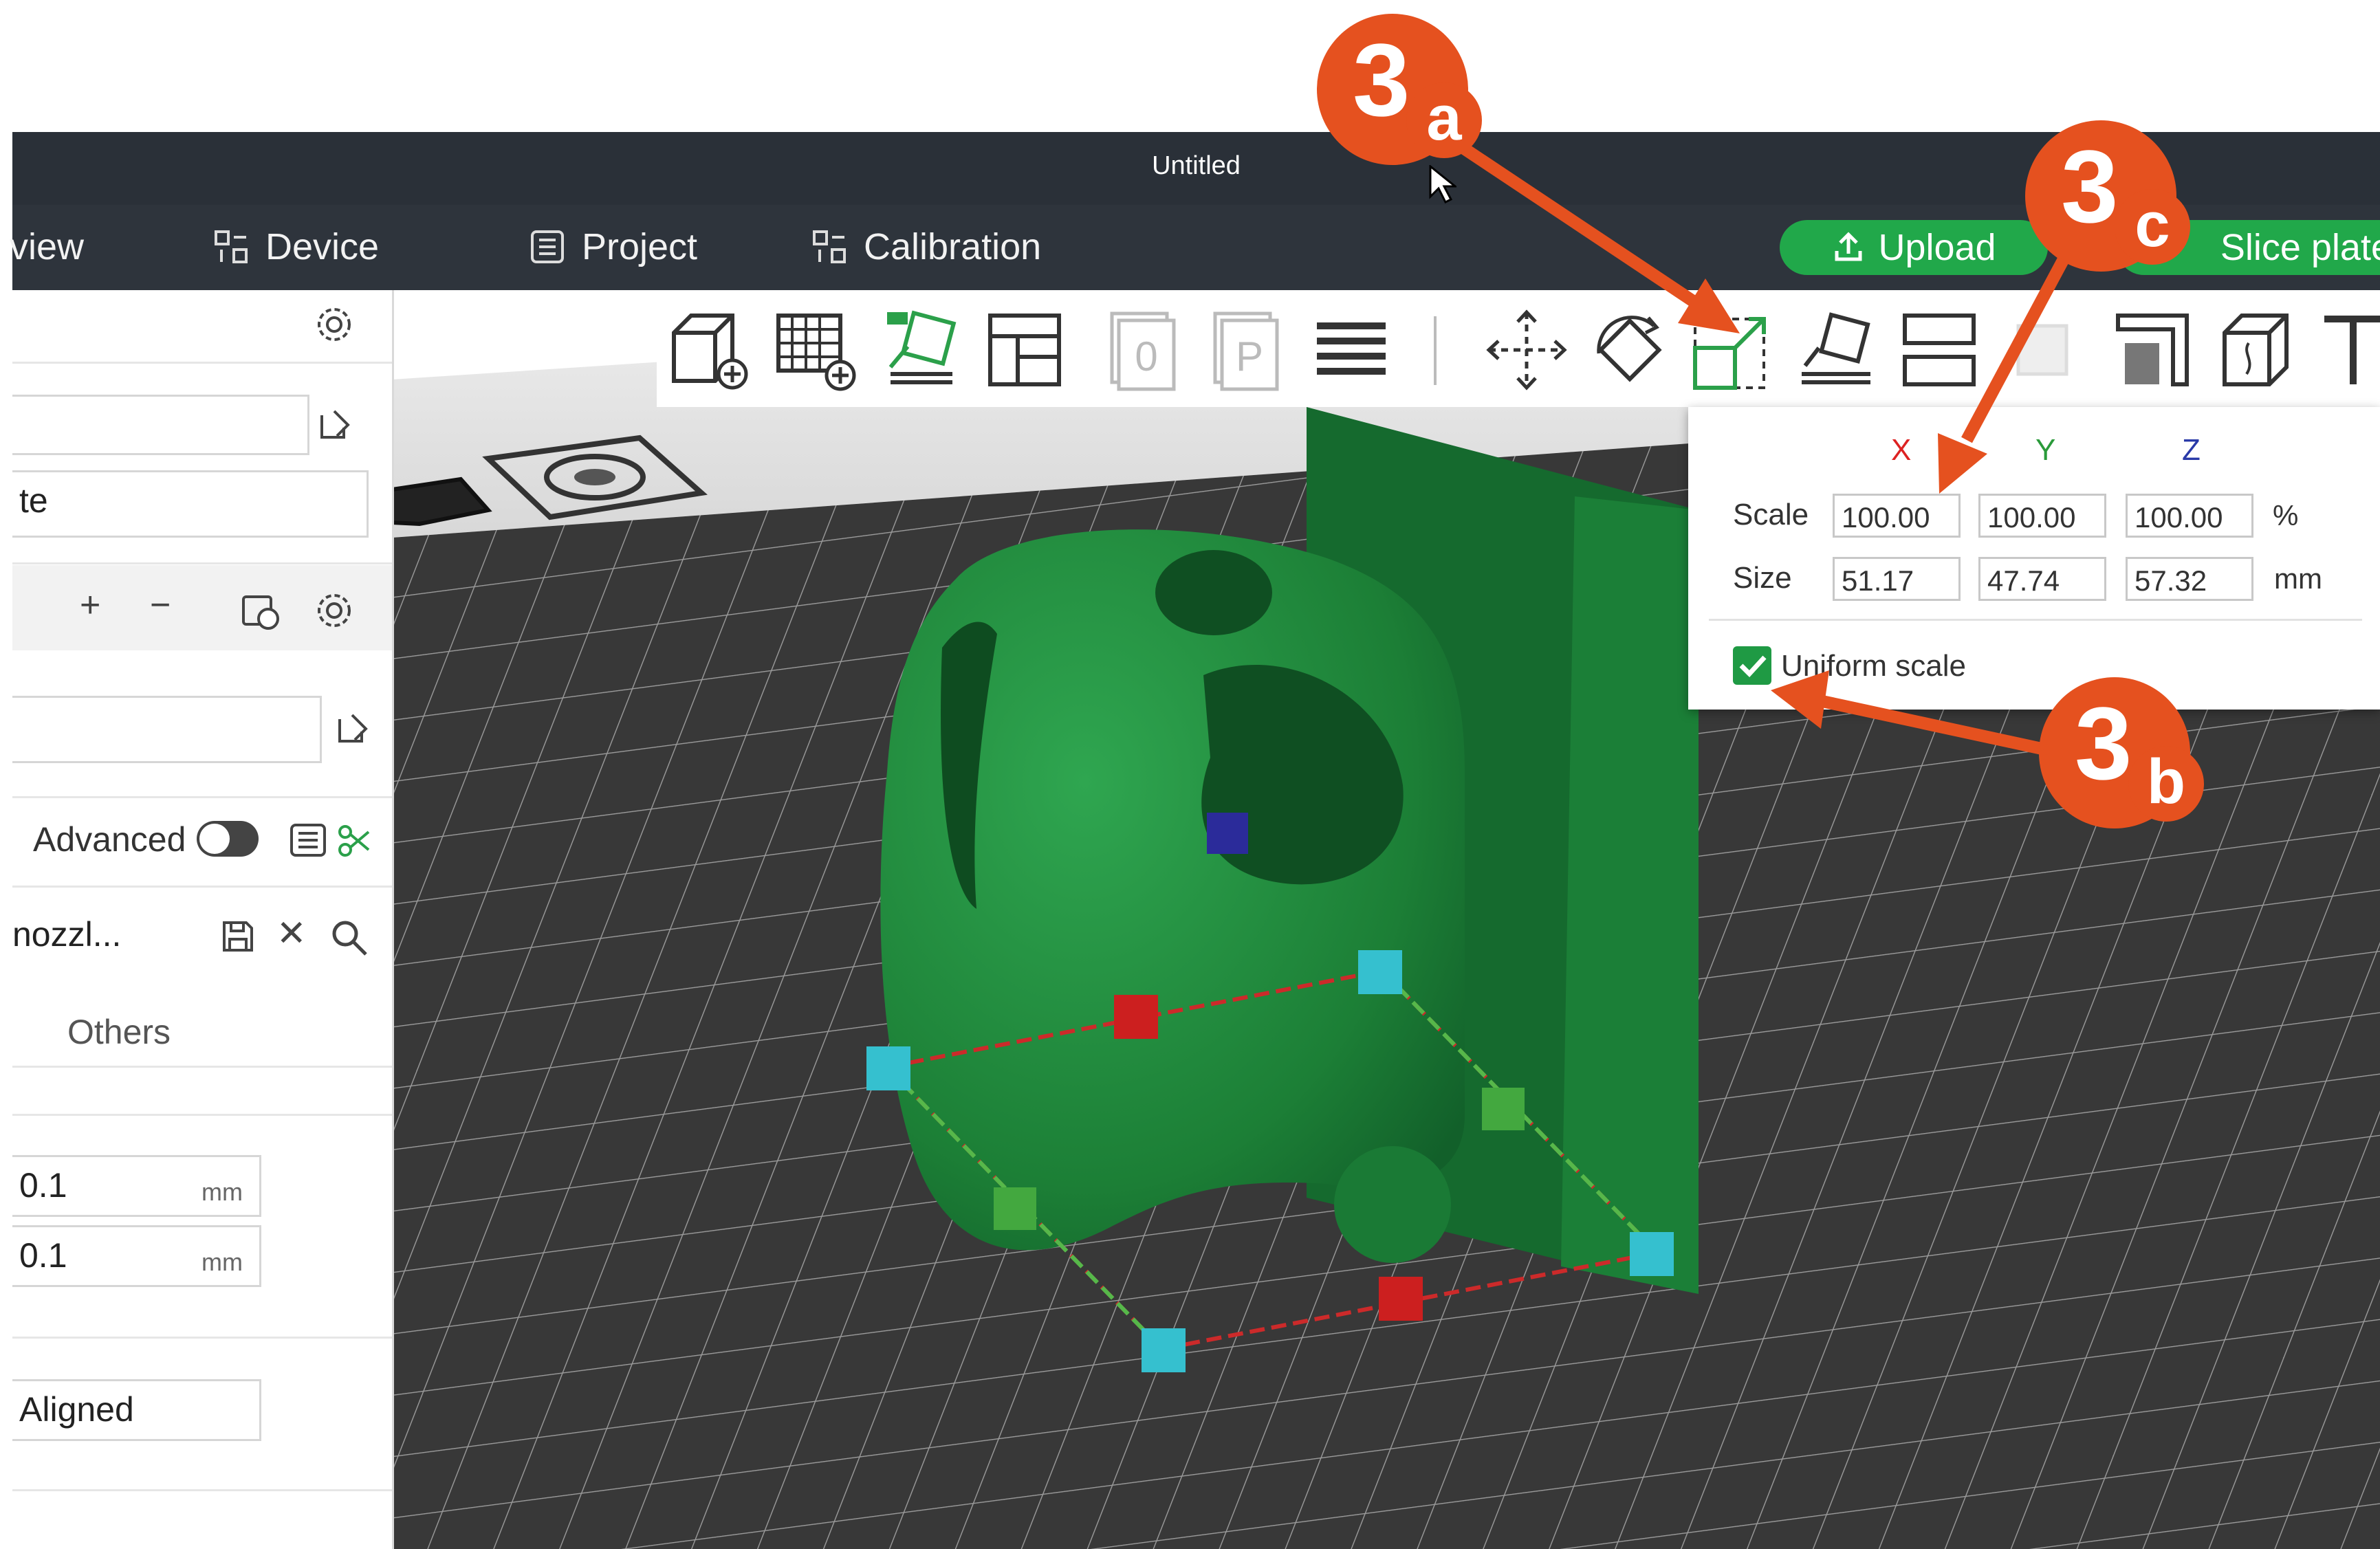 The image size is (2380, 1549). Describe the element at coordinates (2166, 784) in the screenshot. I see `callout-3b-letter: b` at that location.